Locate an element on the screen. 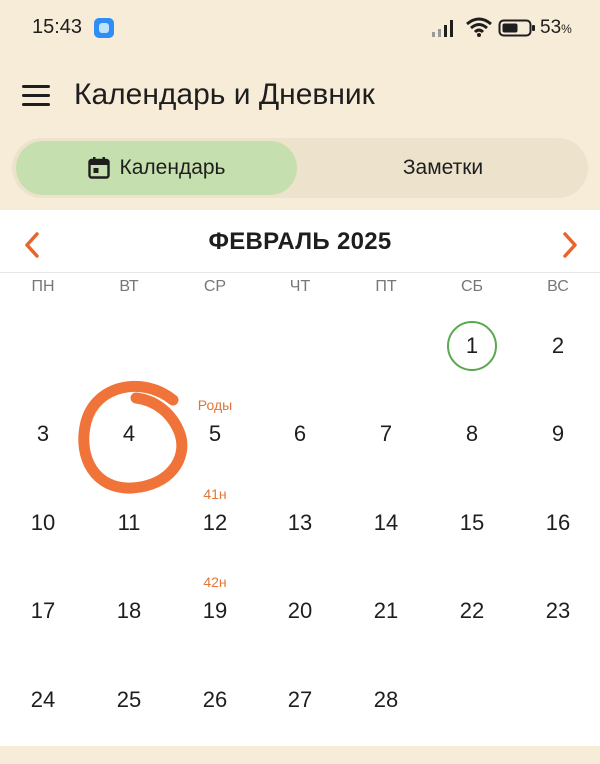 The image size is (600, 764). weekday-label: ПТ is located at coordinates (386, 286).